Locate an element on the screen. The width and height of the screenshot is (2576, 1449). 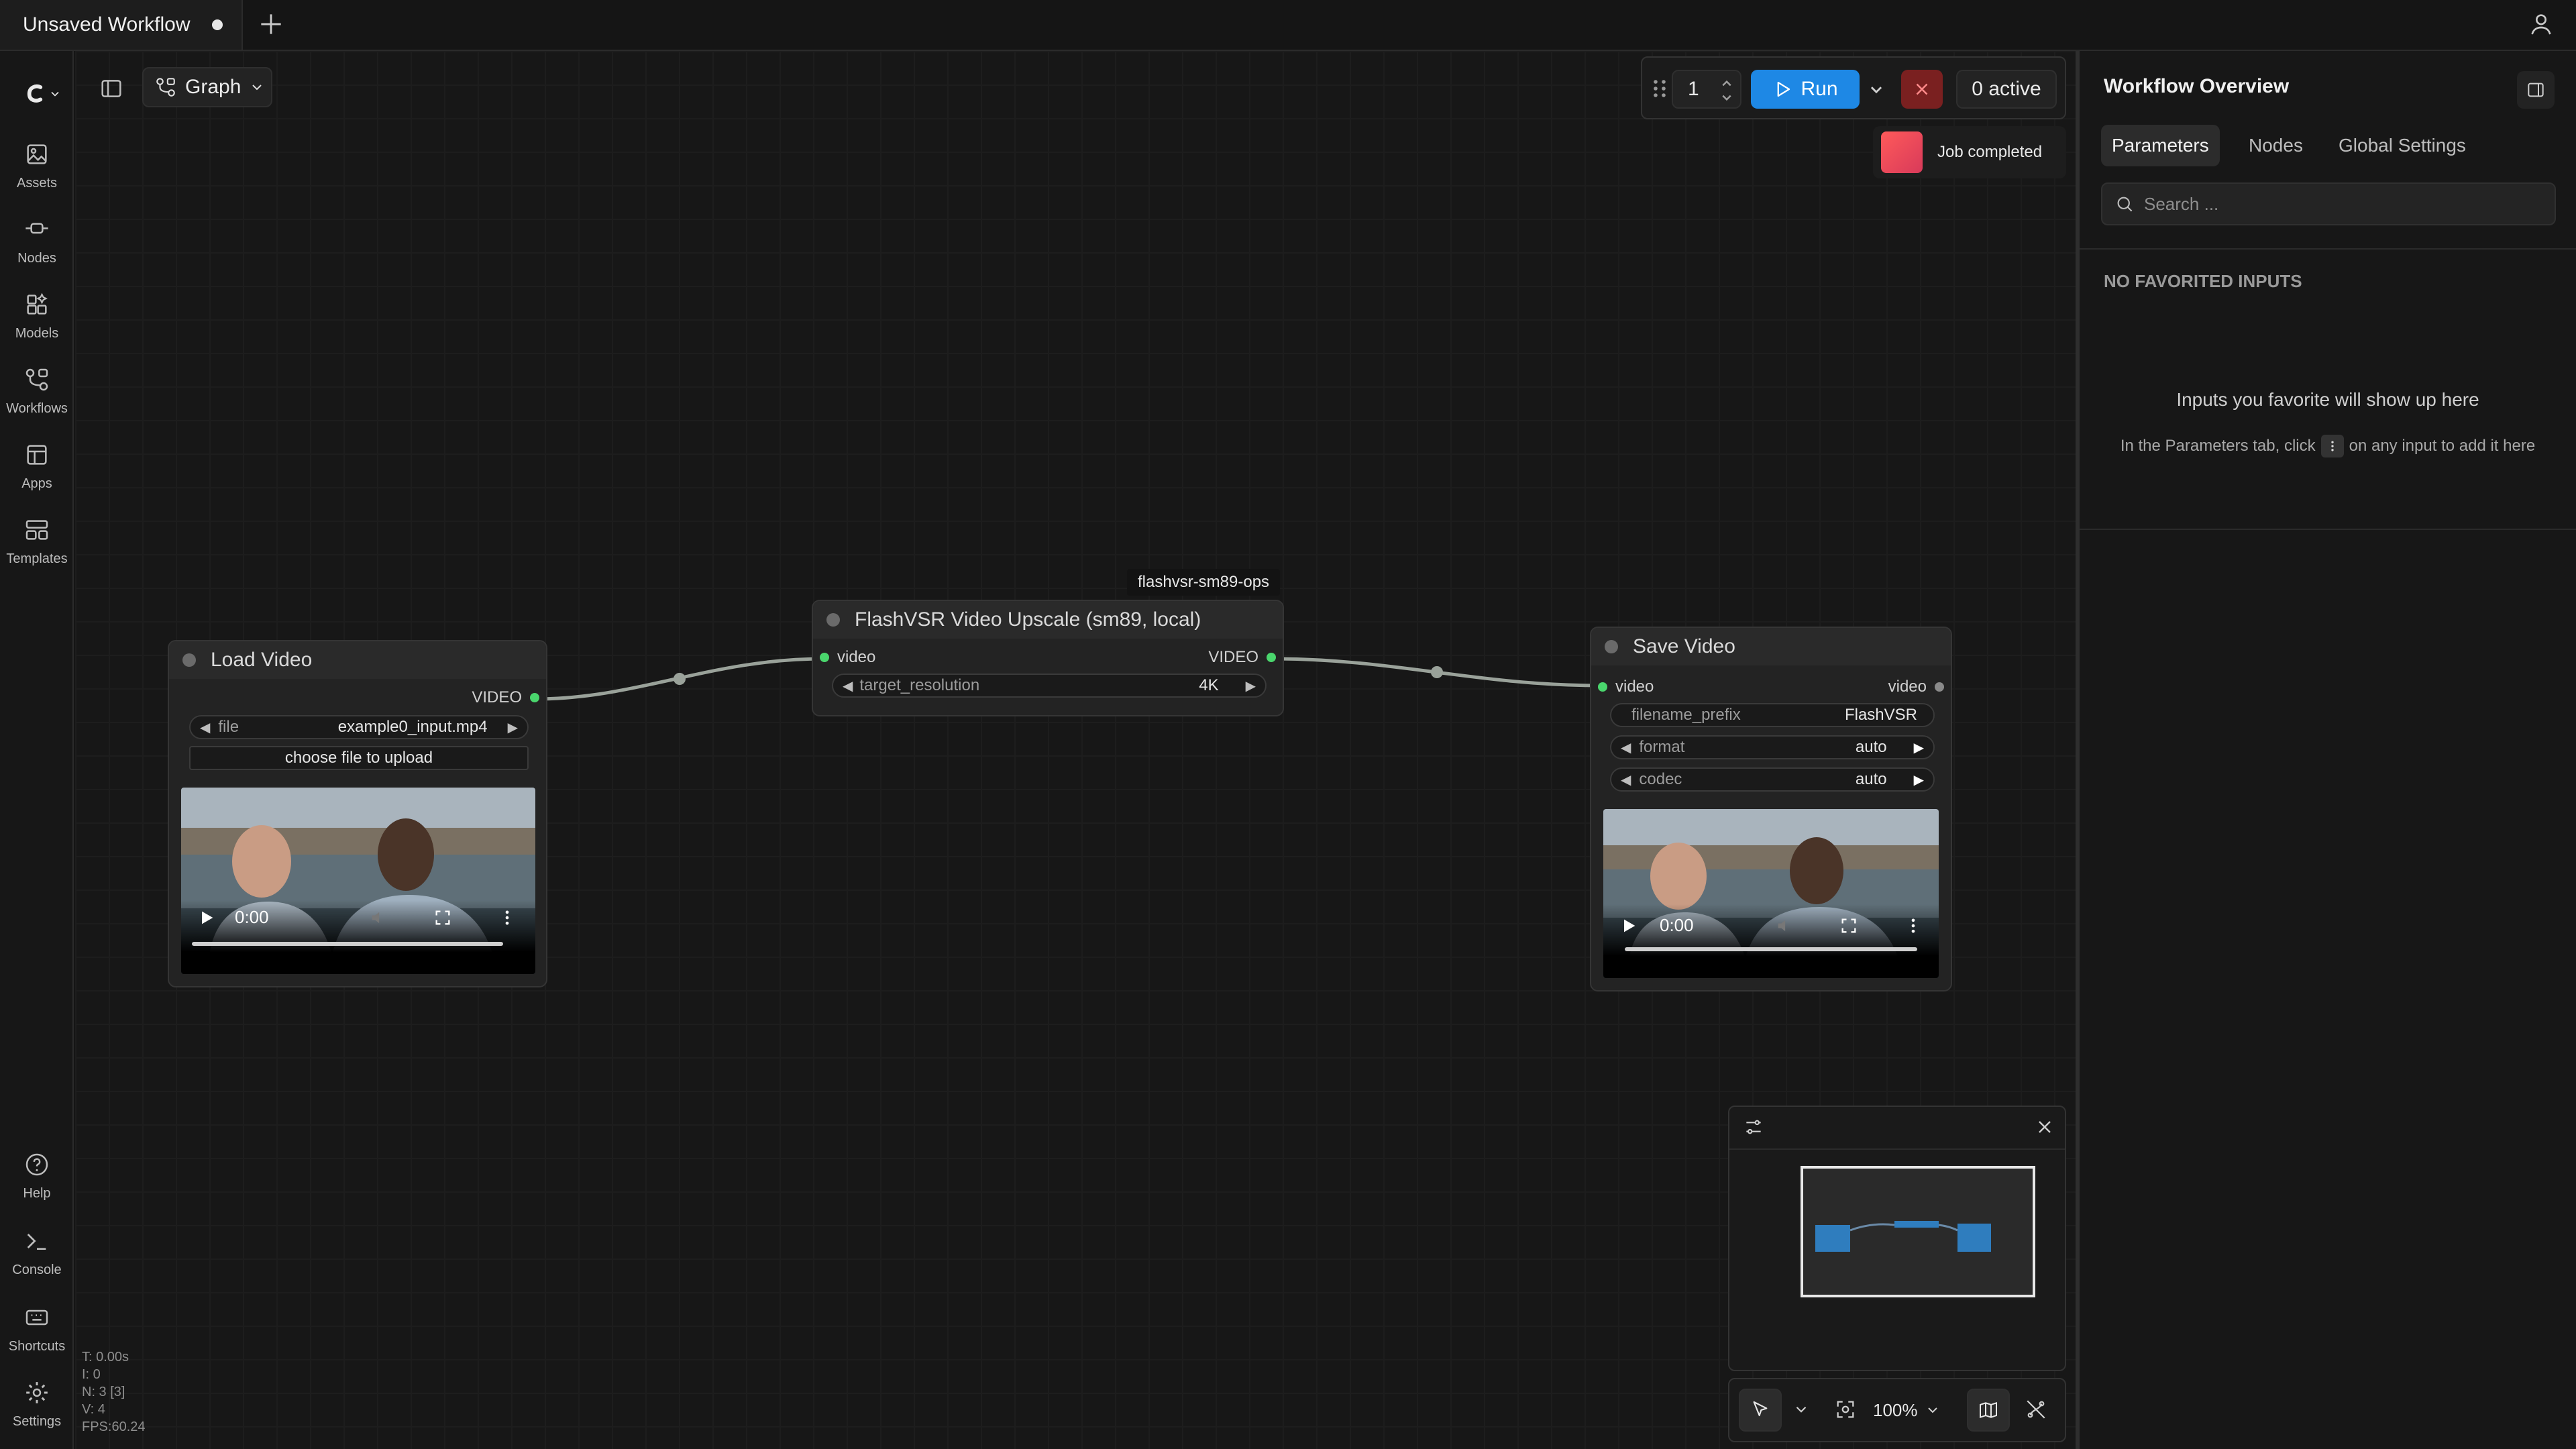
console-icon is located at coordinates (36, 1242).